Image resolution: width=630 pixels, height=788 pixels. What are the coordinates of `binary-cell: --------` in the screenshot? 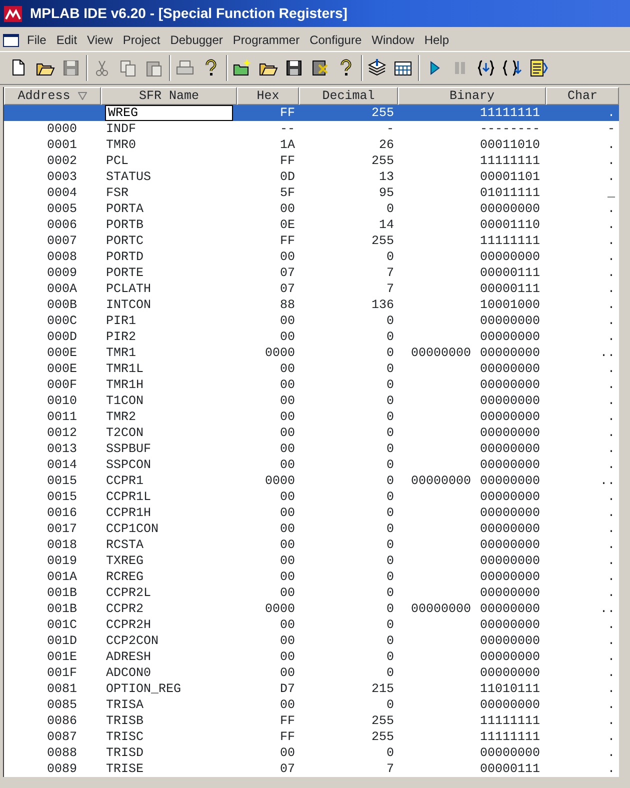 It's located at (510, 129).